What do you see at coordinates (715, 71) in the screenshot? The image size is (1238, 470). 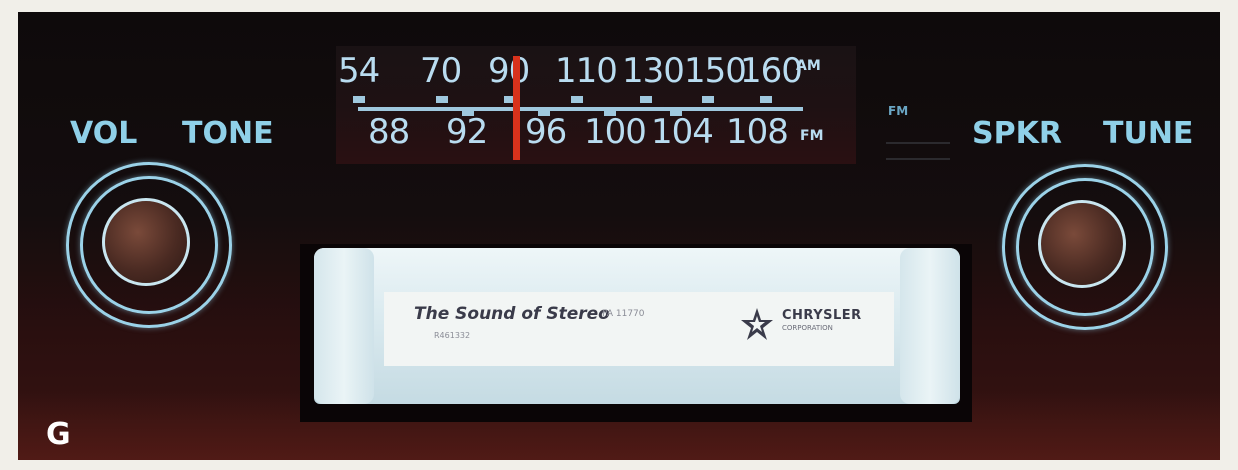 I see `am-scale-150: 150` at bounding box center [715, 71].